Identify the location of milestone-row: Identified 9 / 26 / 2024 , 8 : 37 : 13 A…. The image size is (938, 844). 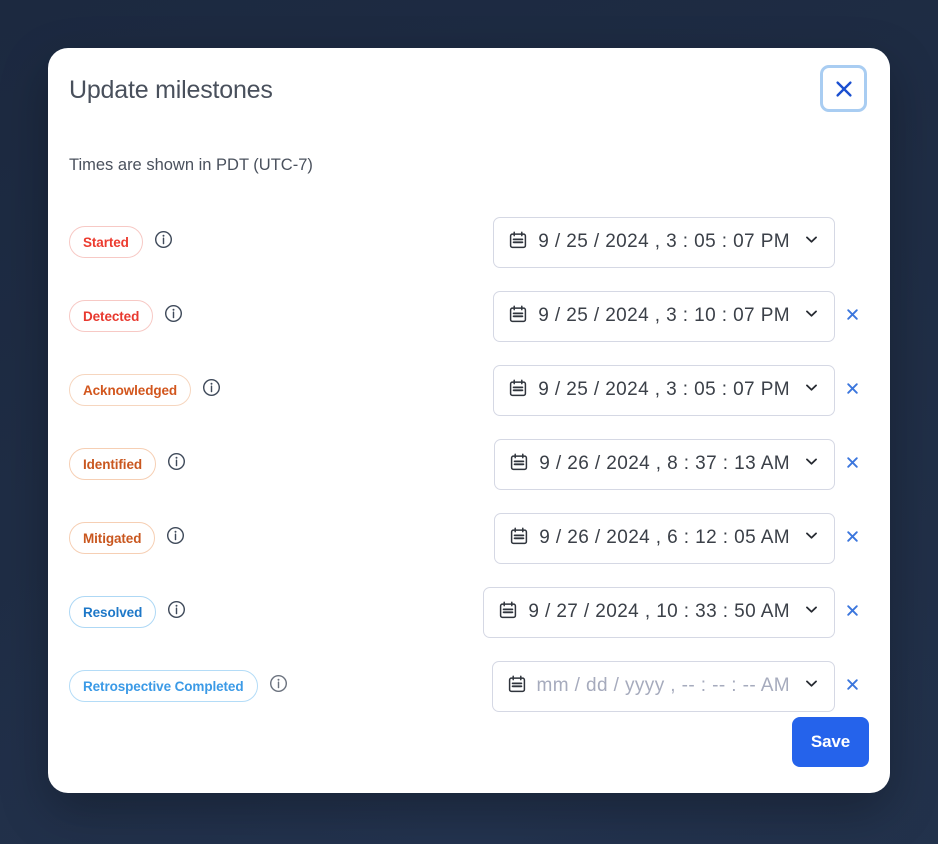
(469, 464).